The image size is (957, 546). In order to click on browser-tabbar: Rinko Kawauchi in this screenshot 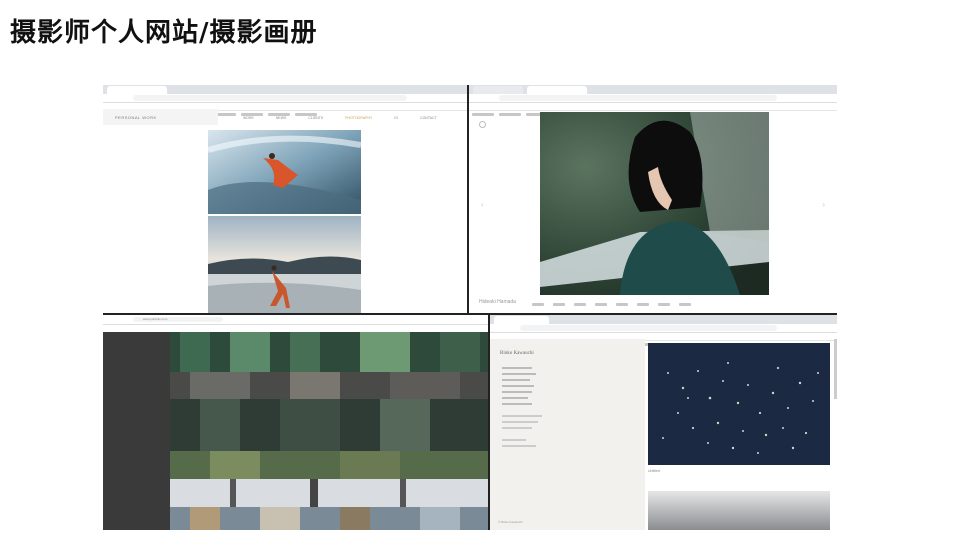, I will do `click(663, 322)`.